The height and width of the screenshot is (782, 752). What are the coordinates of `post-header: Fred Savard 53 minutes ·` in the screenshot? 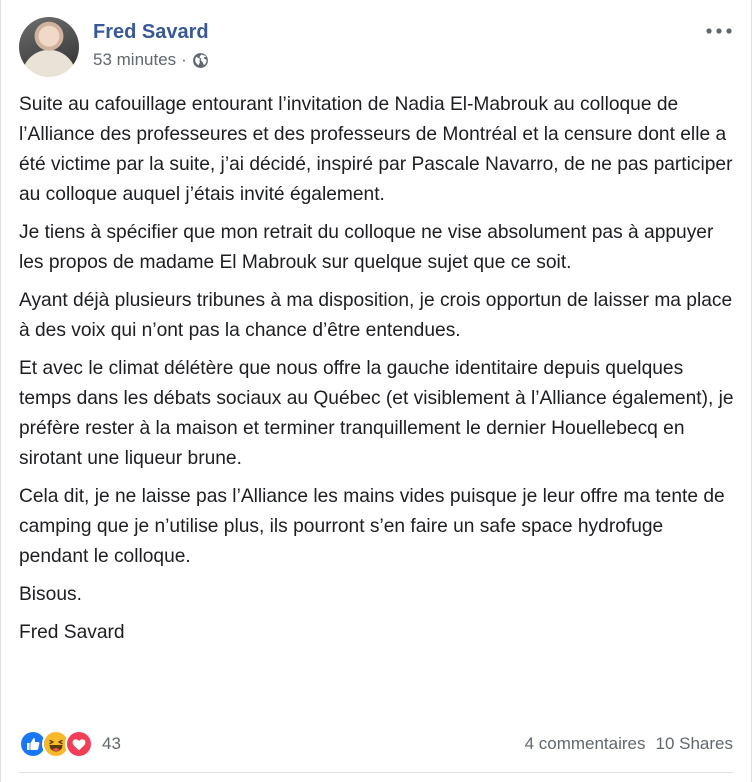 It's located at (376, 47).